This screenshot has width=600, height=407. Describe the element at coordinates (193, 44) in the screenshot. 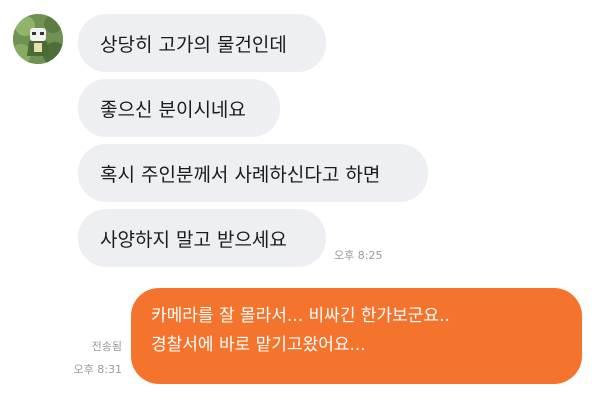

I see `message-text: 상당히 고가의 물건인데` at that location.